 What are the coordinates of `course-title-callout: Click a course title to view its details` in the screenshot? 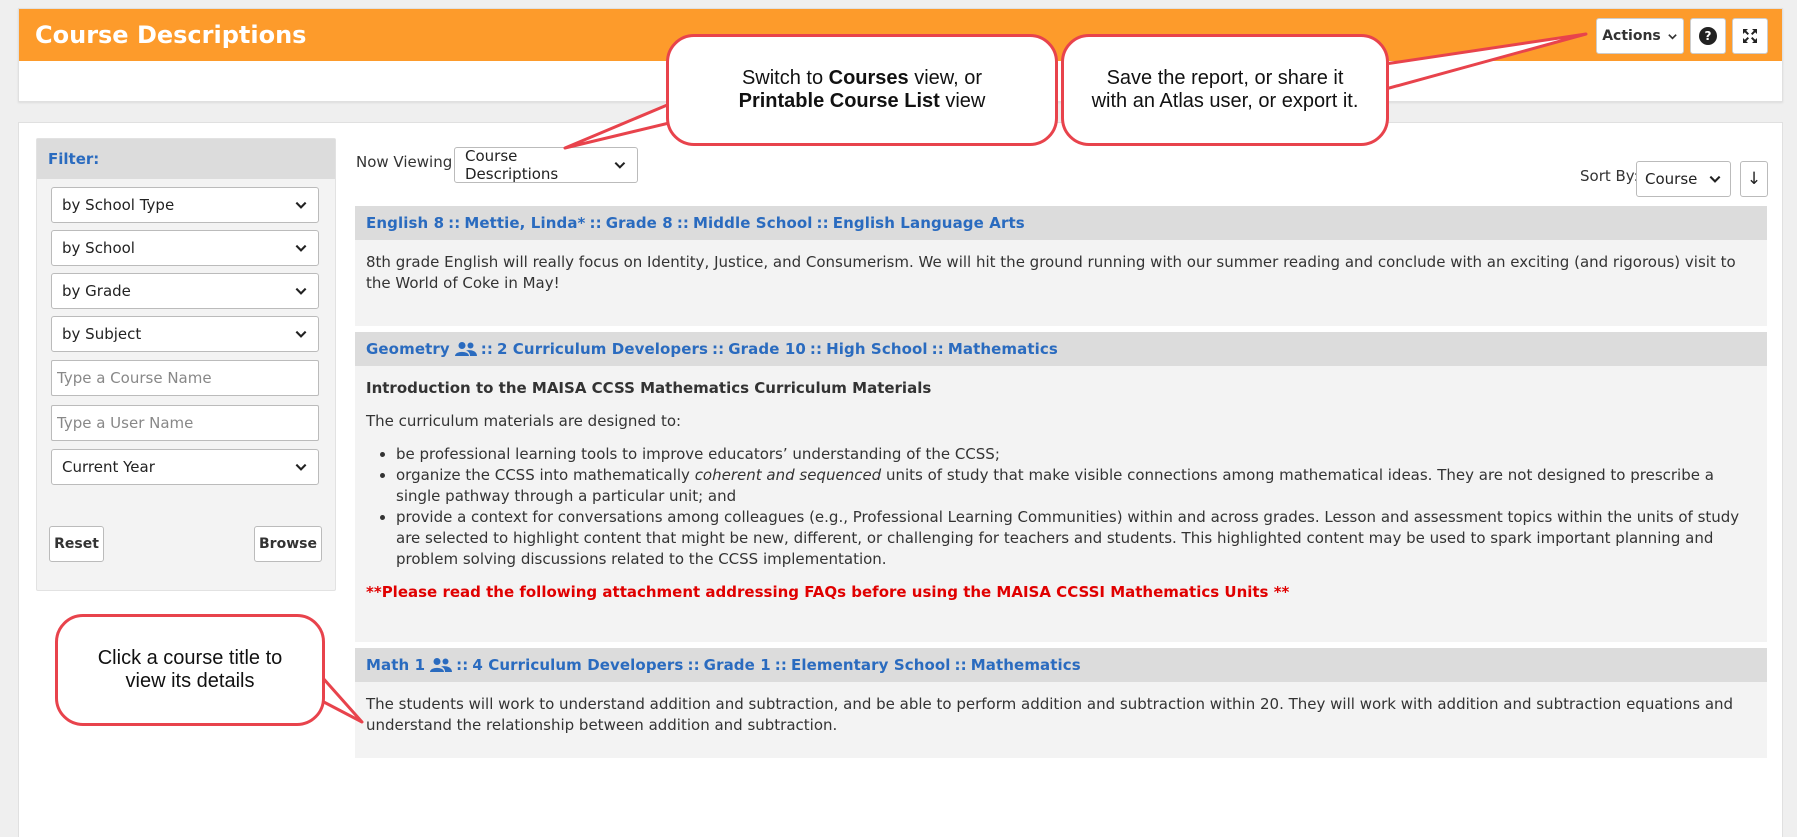 It's located at (190, 670).